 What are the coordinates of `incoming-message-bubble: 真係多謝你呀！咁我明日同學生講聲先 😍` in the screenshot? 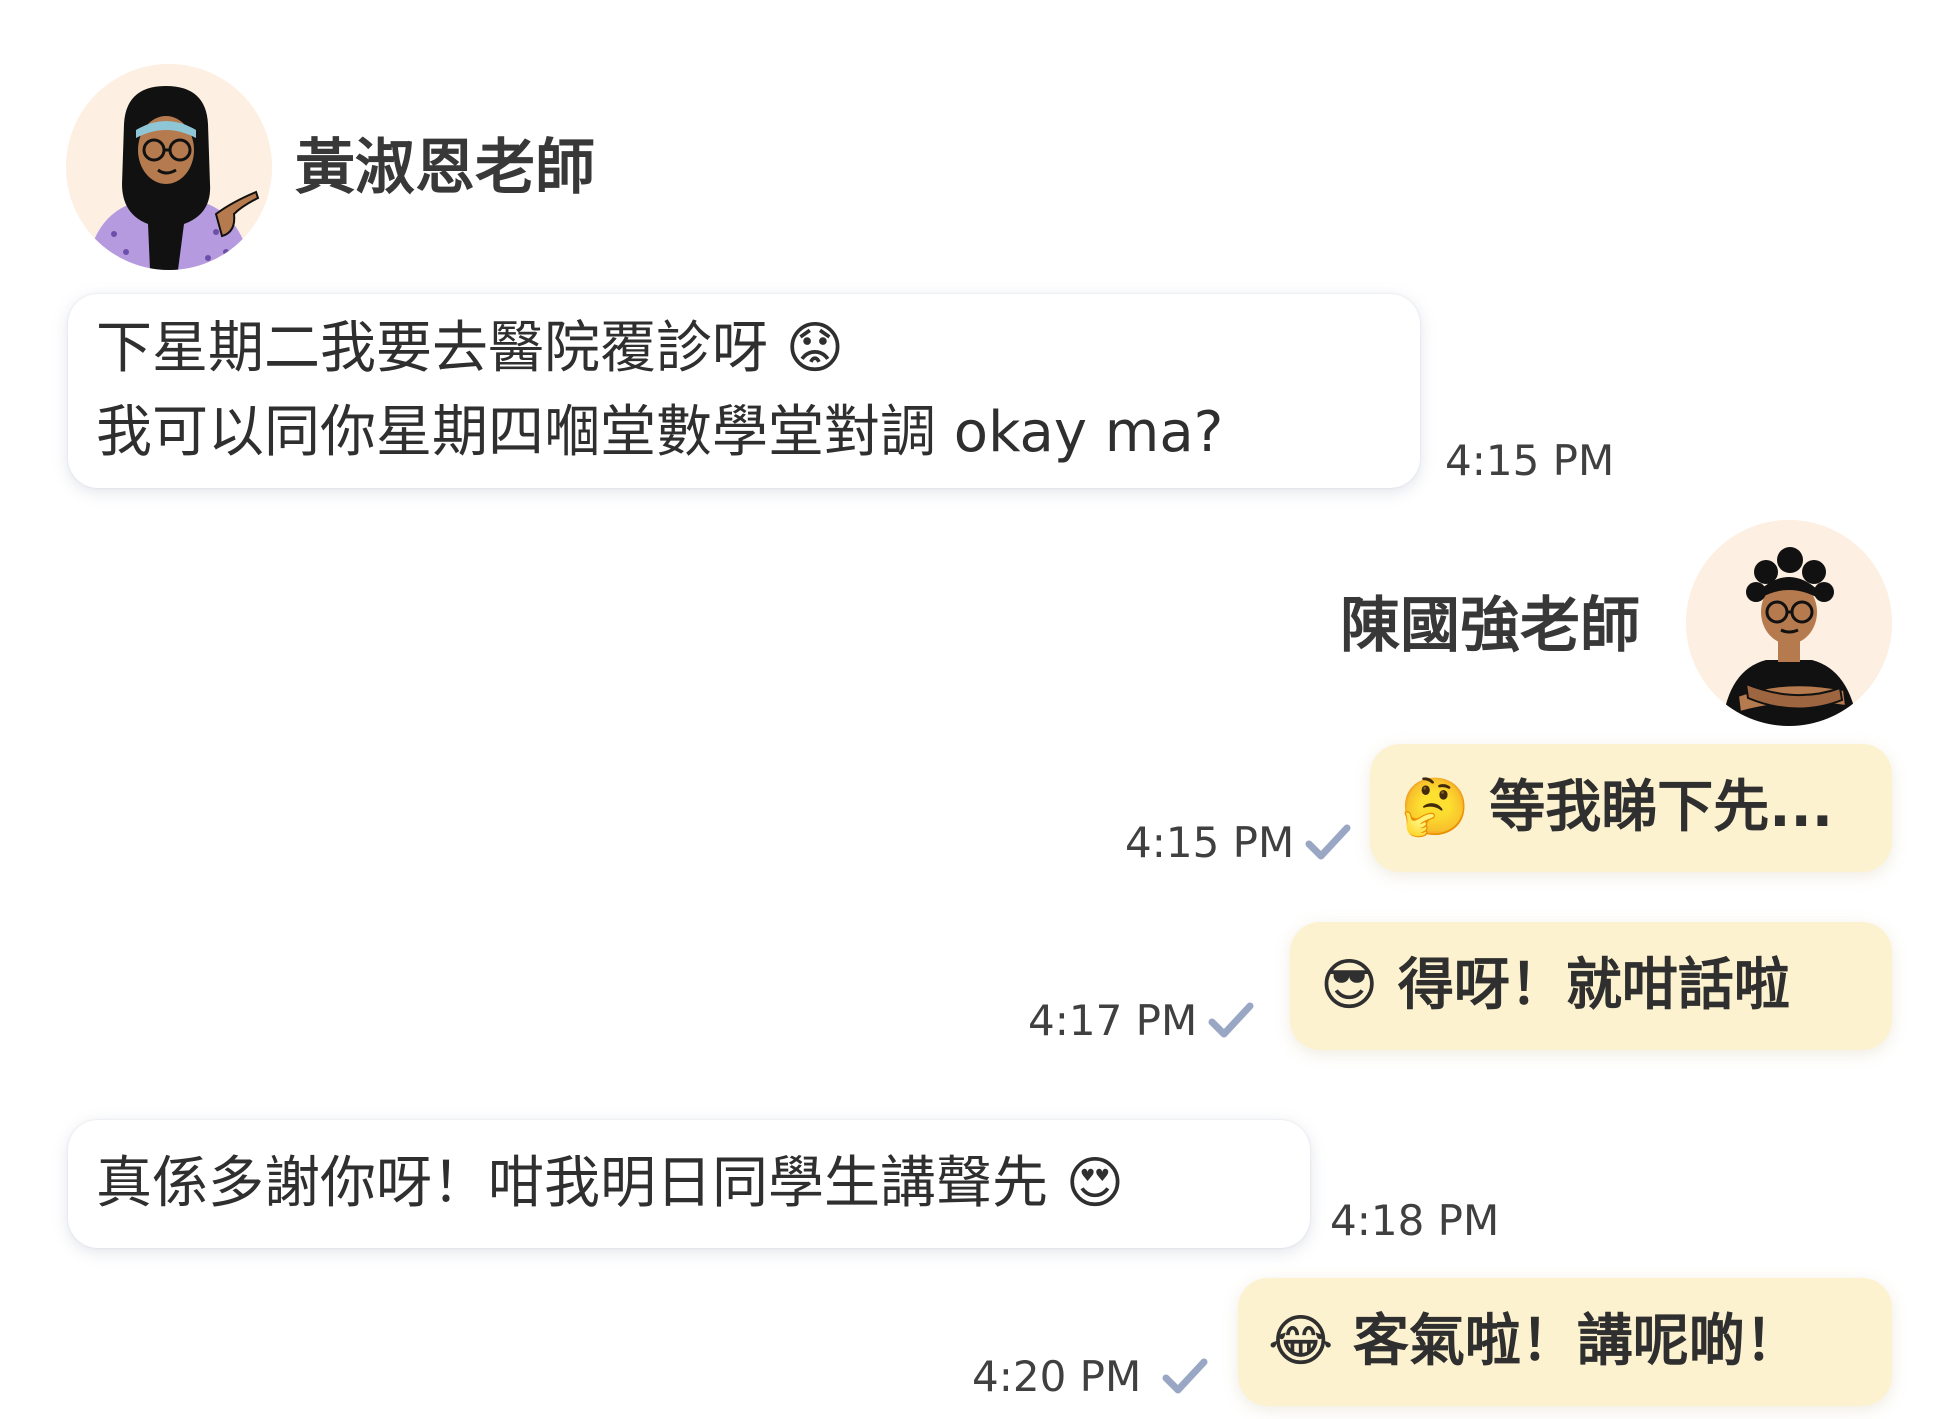 It's located at (689, 1184).